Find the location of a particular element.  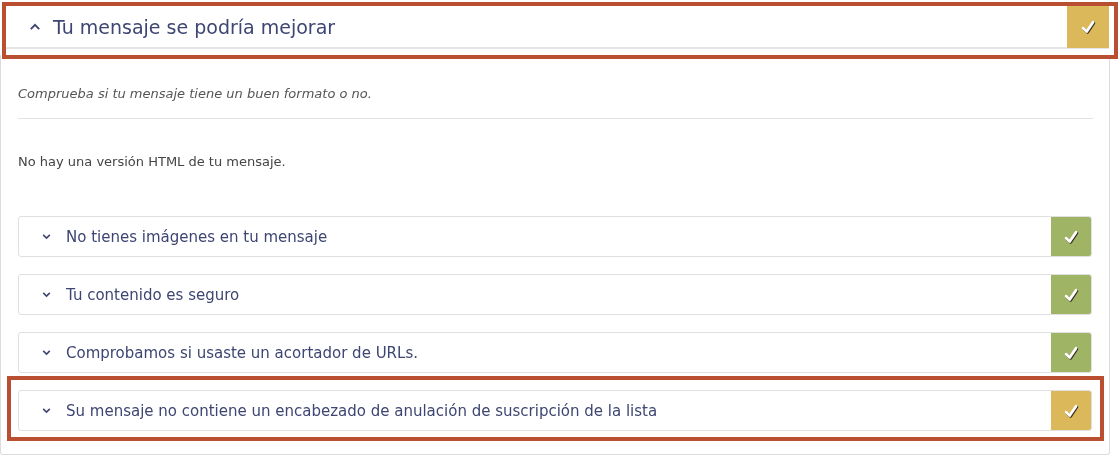

section-header: Tu mensaje se podría mejorar is located at coordinates (557, 27).